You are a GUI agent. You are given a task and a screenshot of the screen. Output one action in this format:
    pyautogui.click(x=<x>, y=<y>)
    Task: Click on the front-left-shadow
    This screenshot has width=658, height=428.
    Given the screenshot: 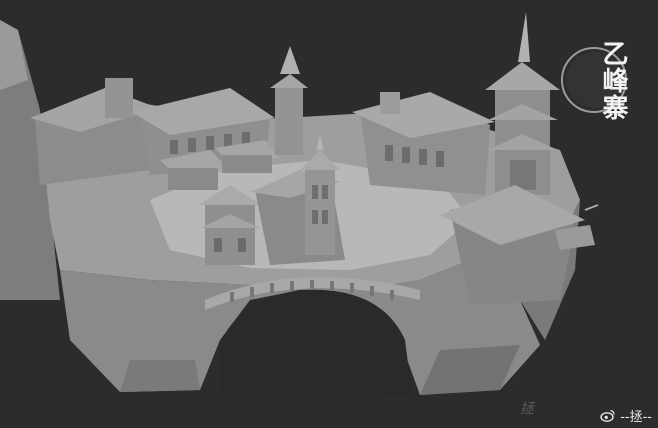 What is the action you would take?
    pyautogui.click(x=160, y=376)
    